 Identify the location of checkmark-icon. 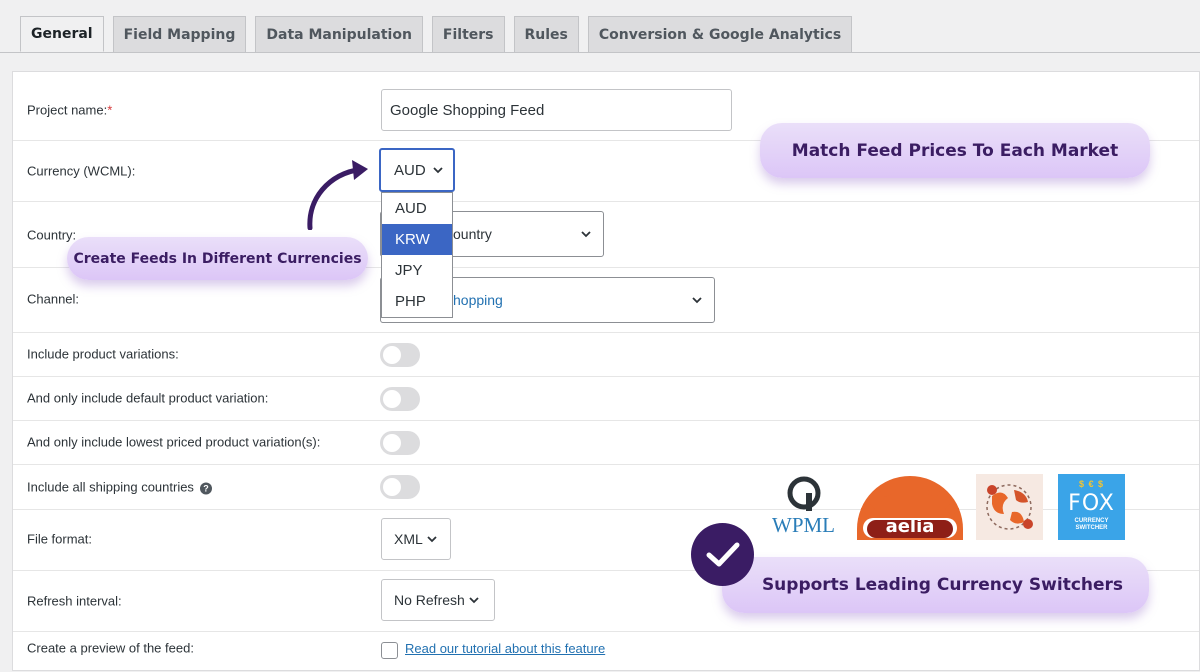
(722, 554).